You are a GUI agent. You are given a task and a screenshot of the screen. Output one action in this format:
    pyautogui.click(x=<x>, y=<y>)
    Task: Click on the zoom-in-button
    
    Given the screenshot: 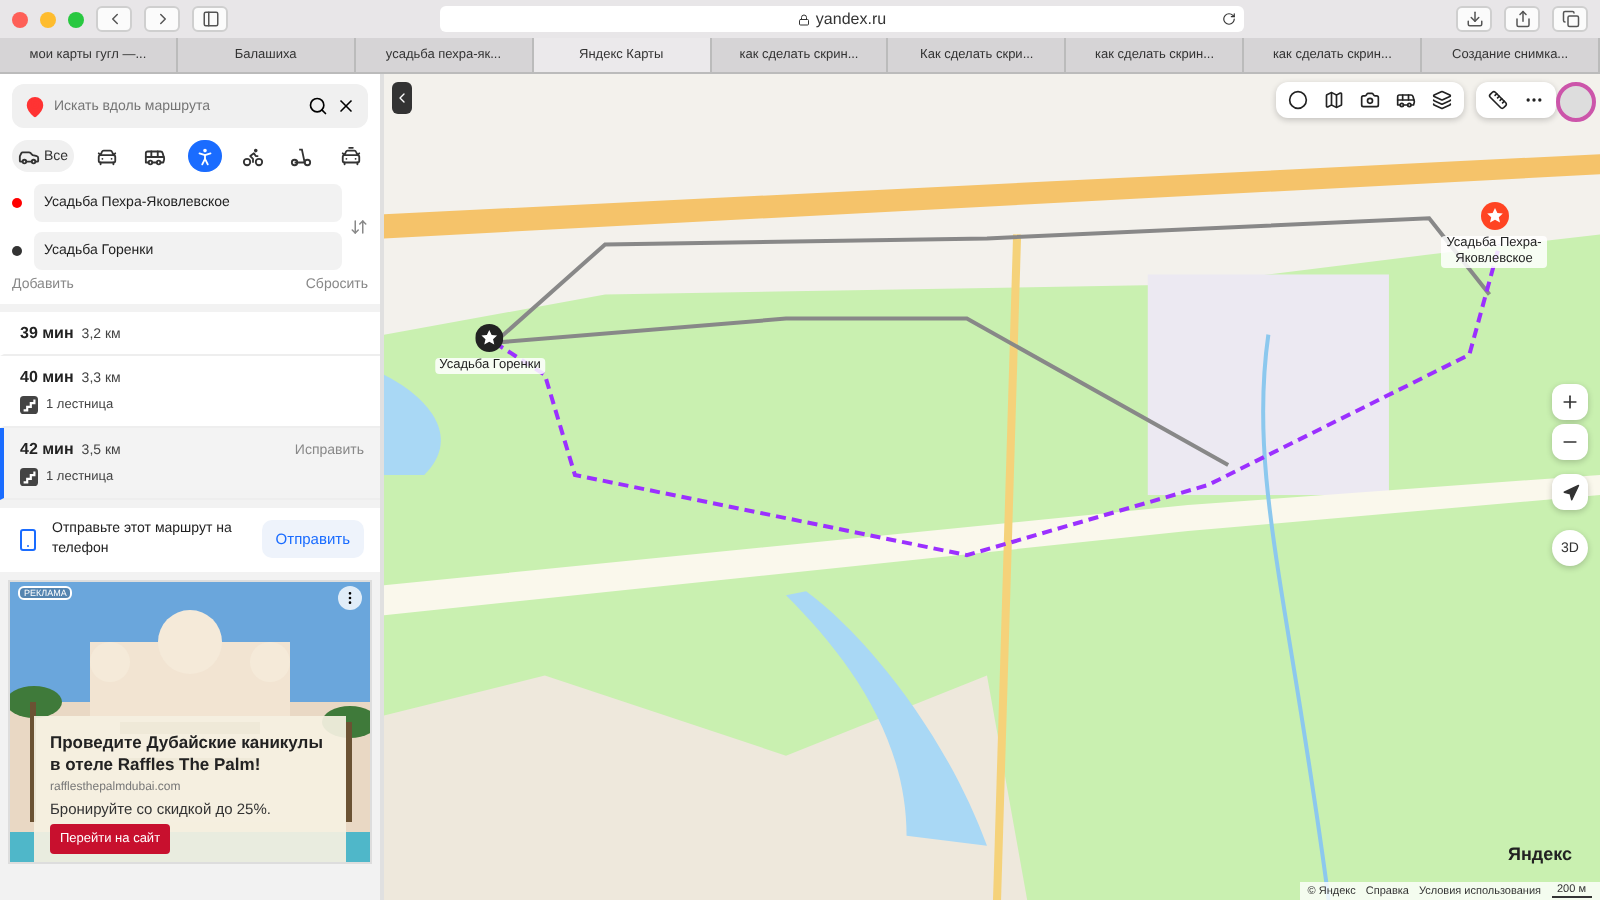 What is the action you would take?
    pyautogui.click(x=1570, y=402)
    